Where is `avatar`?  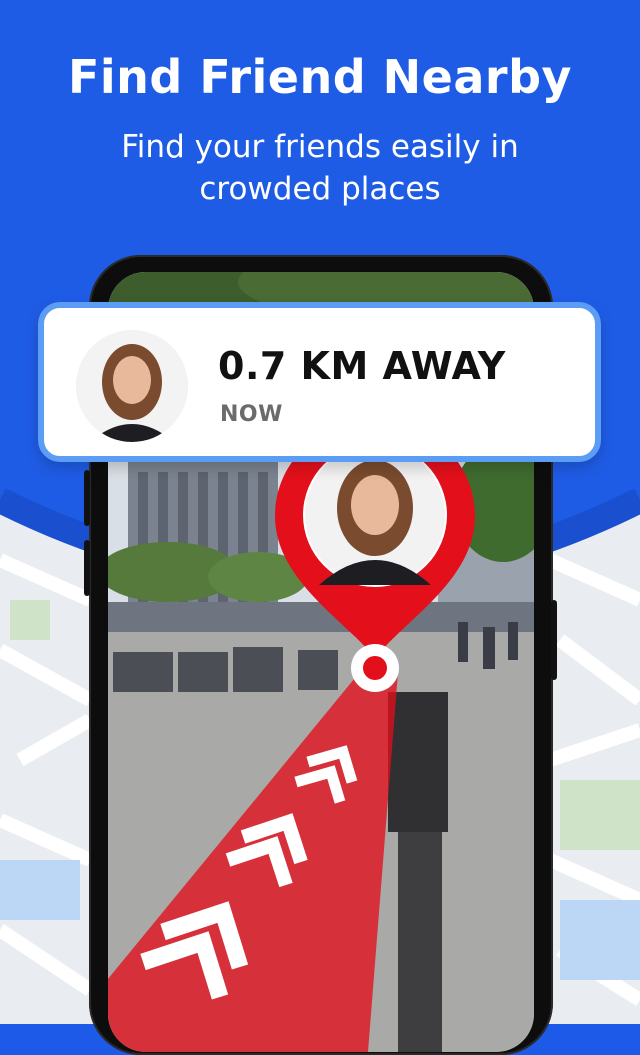
avatar is located at coordinates (132, 386).